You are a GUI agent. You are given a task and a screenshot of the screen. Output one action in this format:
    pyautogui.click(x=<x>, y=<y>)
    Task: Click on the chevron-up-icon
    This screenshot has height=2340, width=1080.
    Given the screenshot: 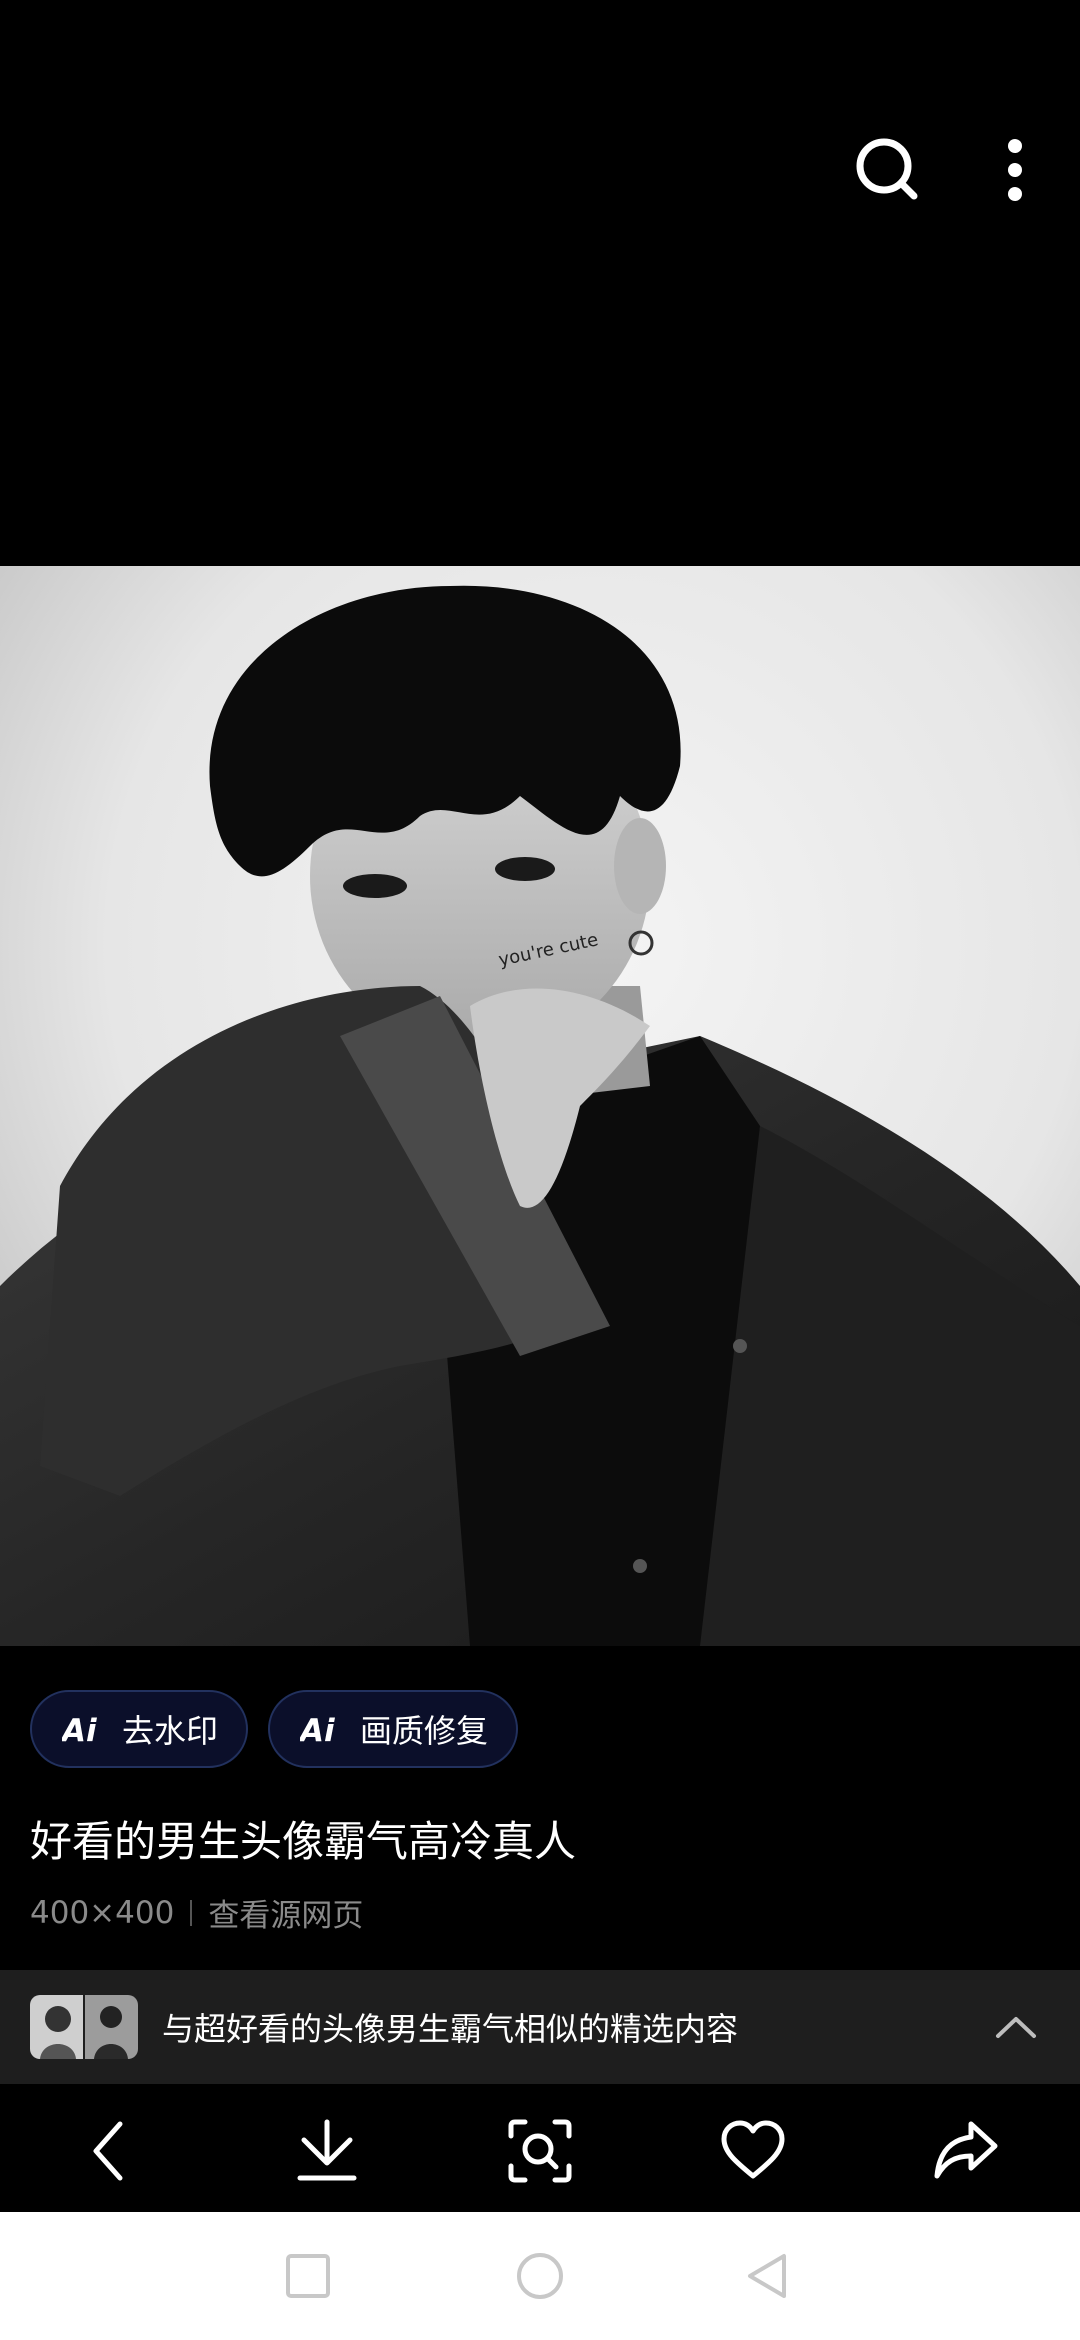 What is the action you would take?
    pyautogui.click(x=1016, y=2028)
    